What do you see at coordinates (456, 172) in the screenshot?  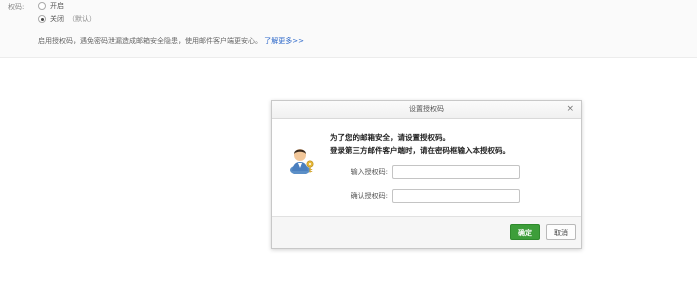 I see `auth-code-input` at bounding box center [456, 172].